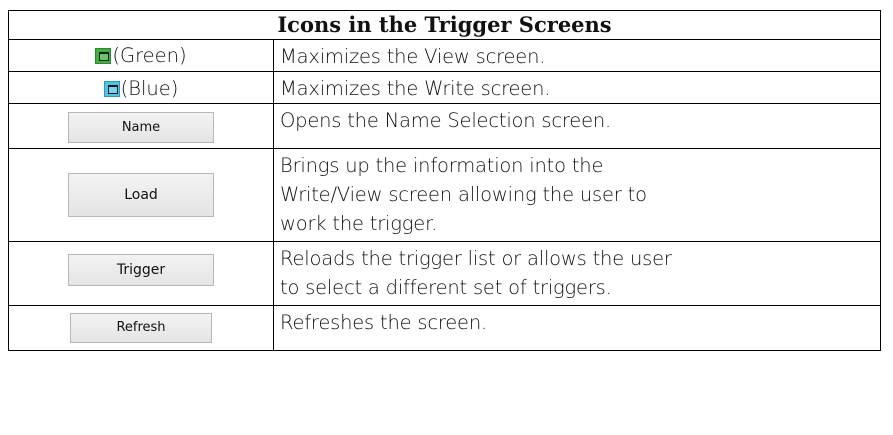 The width and height of the screenshot is (893, 435). I want to click on table-row: (Green) Maximizes the View screen., so click(444, 55).